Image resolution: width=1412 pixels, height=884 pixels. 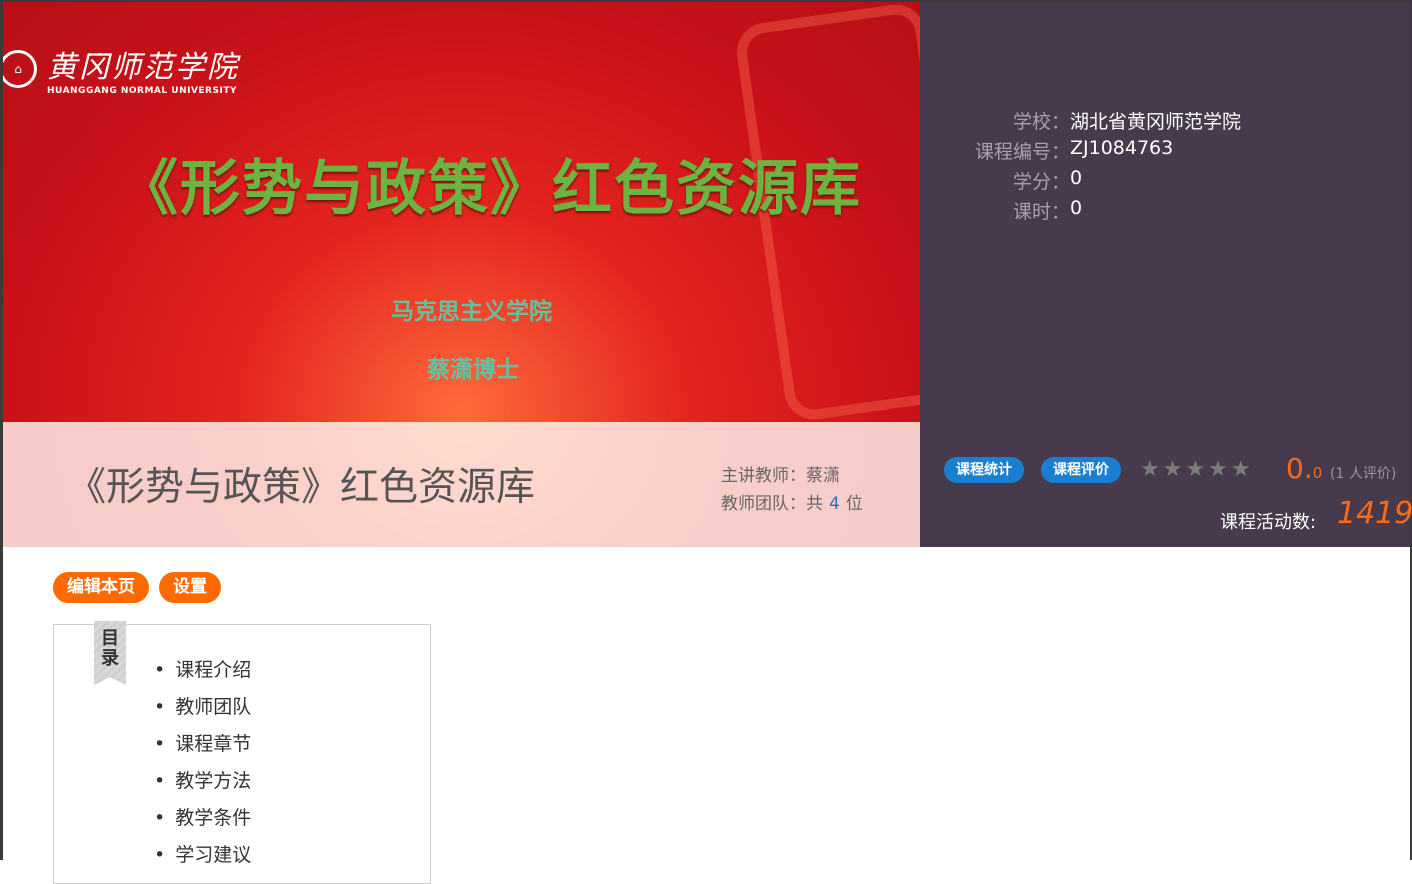 I want to click on toc-item: 教师团队, so click(x=202, y=710).